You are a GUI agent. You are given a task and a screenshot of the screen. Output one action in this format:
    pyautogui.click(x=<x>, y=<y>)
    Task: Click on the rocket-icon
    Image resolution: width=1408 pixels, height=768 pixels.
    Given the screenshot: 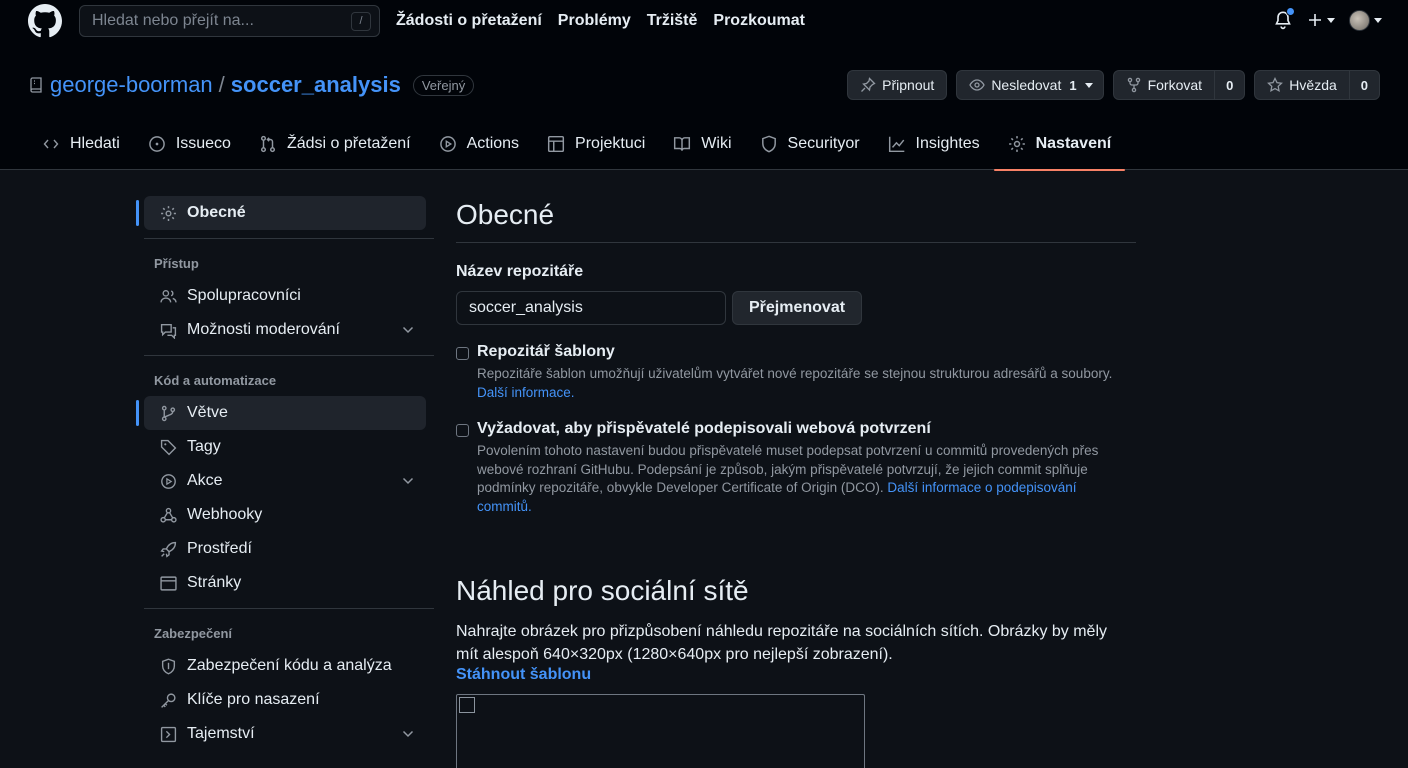 What is the action you would take?
    pyautogui.click(x=168, y=549)
    